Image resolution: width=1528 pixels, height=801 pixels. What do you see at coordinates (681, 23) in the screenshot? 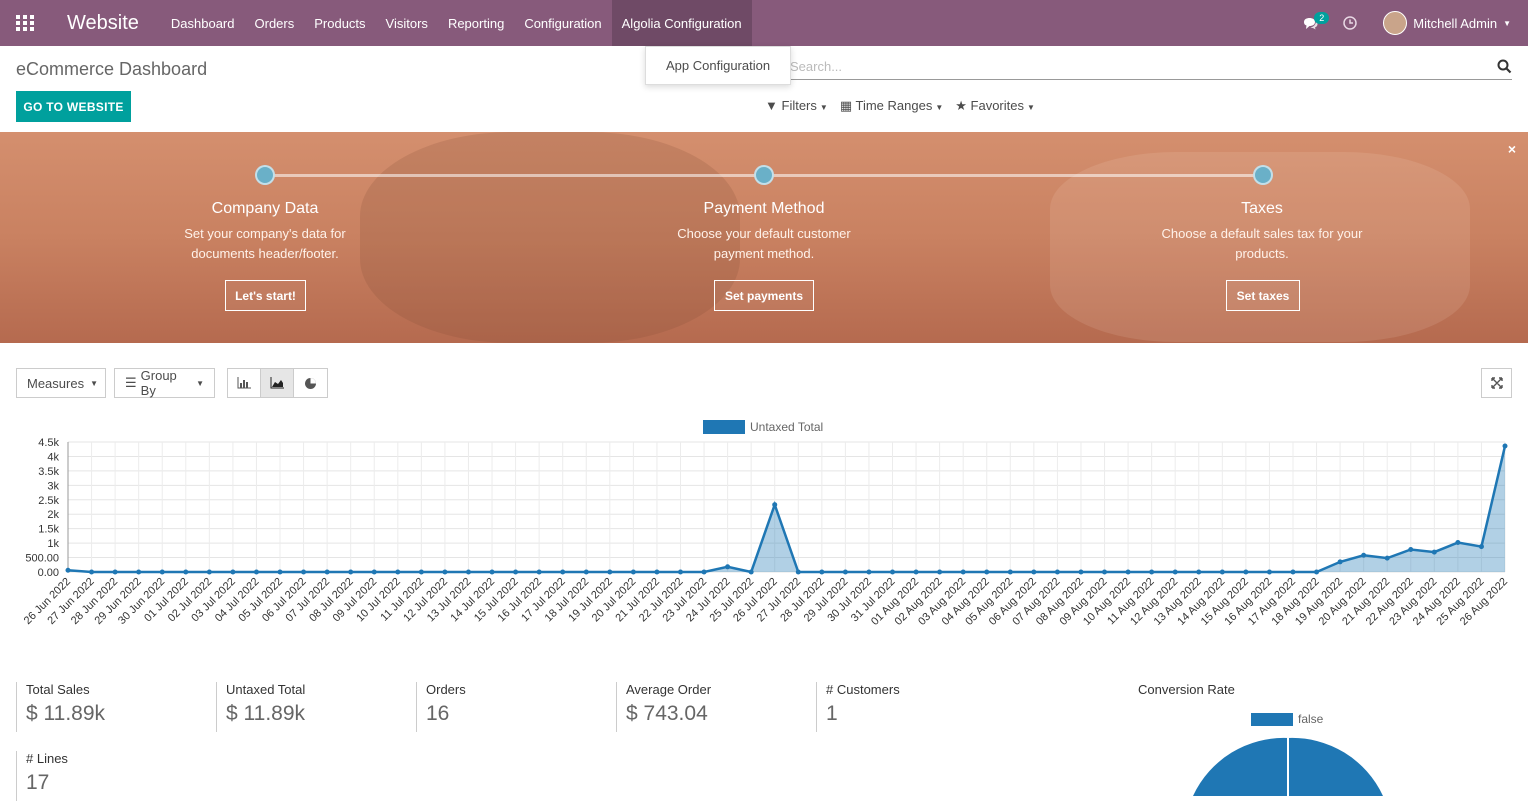
I see `menu-algolia-configuration: Algolia Configuration` at bounding box center [681, 23].